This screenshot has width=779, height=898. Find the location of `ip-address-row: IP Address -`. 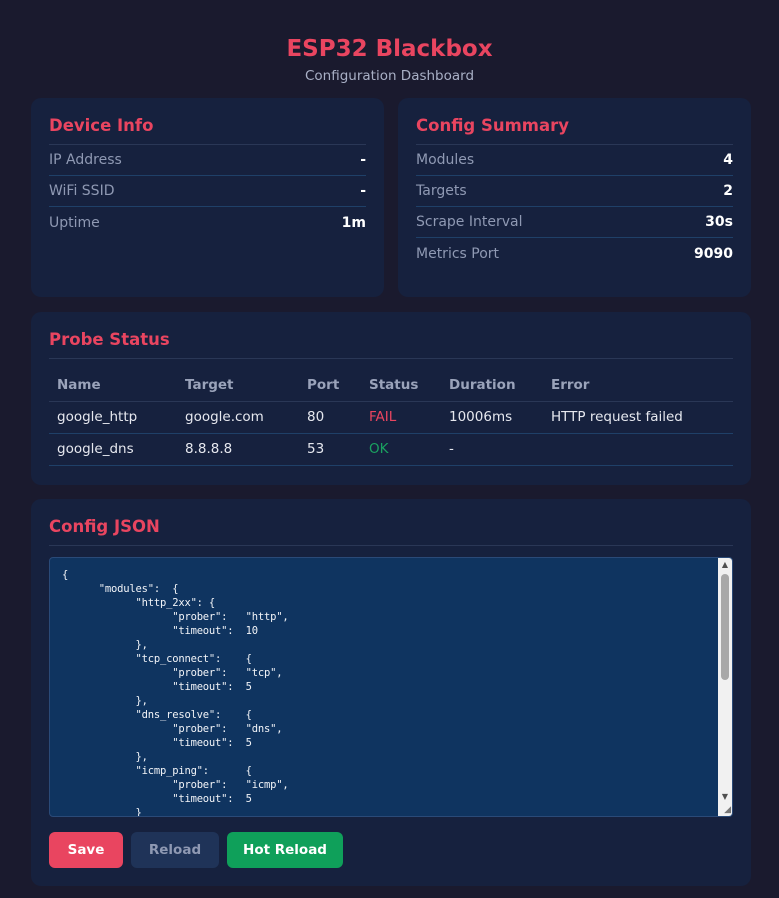

ip-address-row: IP Address - is located at coordinates (207, 160).